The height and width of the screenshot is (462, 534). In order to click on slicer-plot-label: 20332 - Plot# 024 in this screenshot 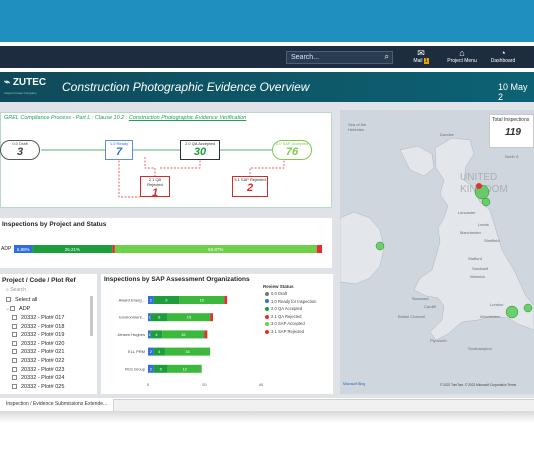, I will do `click(43, 378)`.